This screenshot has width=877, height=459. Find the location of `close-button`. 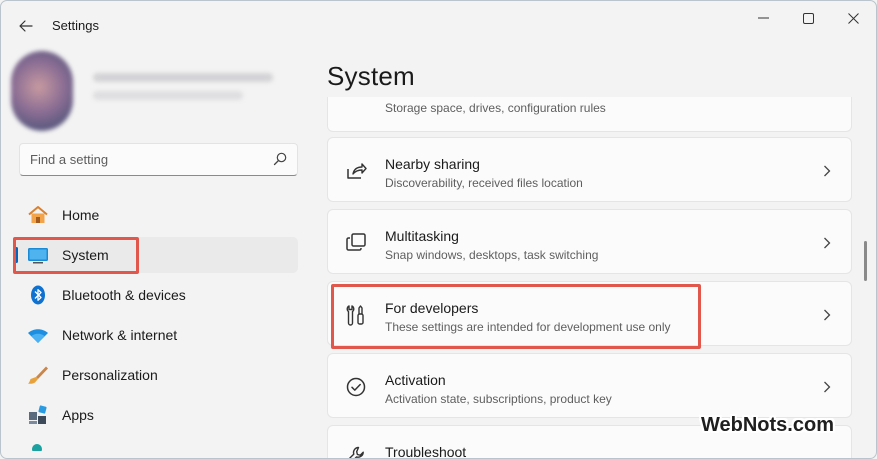

close-button is located at coordinates (853, 18).